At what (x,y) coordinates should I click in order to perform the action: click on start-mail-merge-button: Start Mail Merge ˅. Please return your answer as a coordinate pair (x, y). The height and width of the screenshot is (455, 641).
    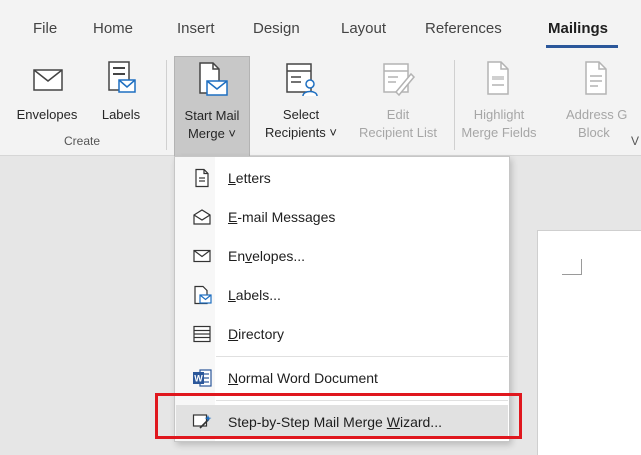
    Looking at the image, I should click on (212, 107).